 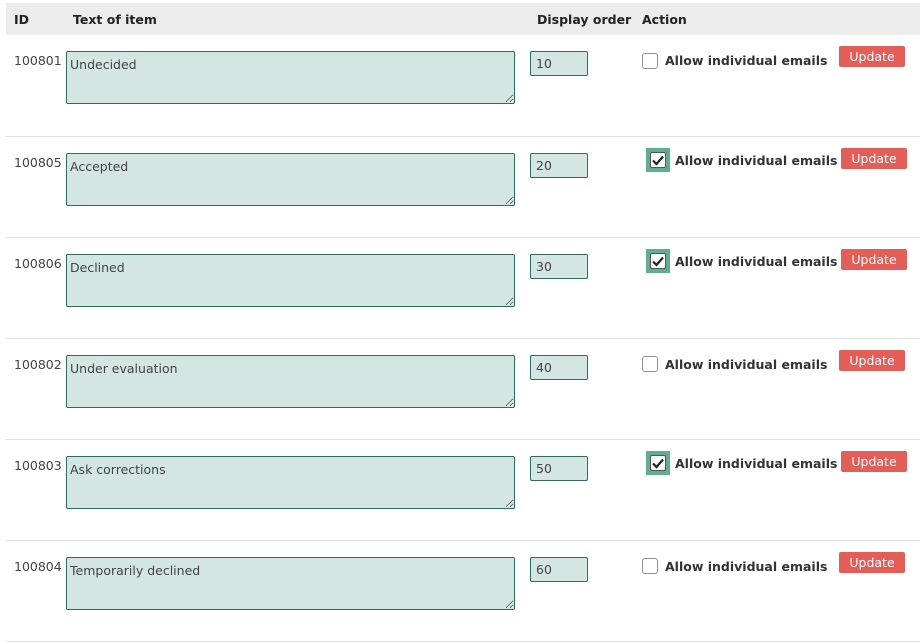 I want to click on header-row: ID Text of item Display order Action, so click(x=463, y=19).